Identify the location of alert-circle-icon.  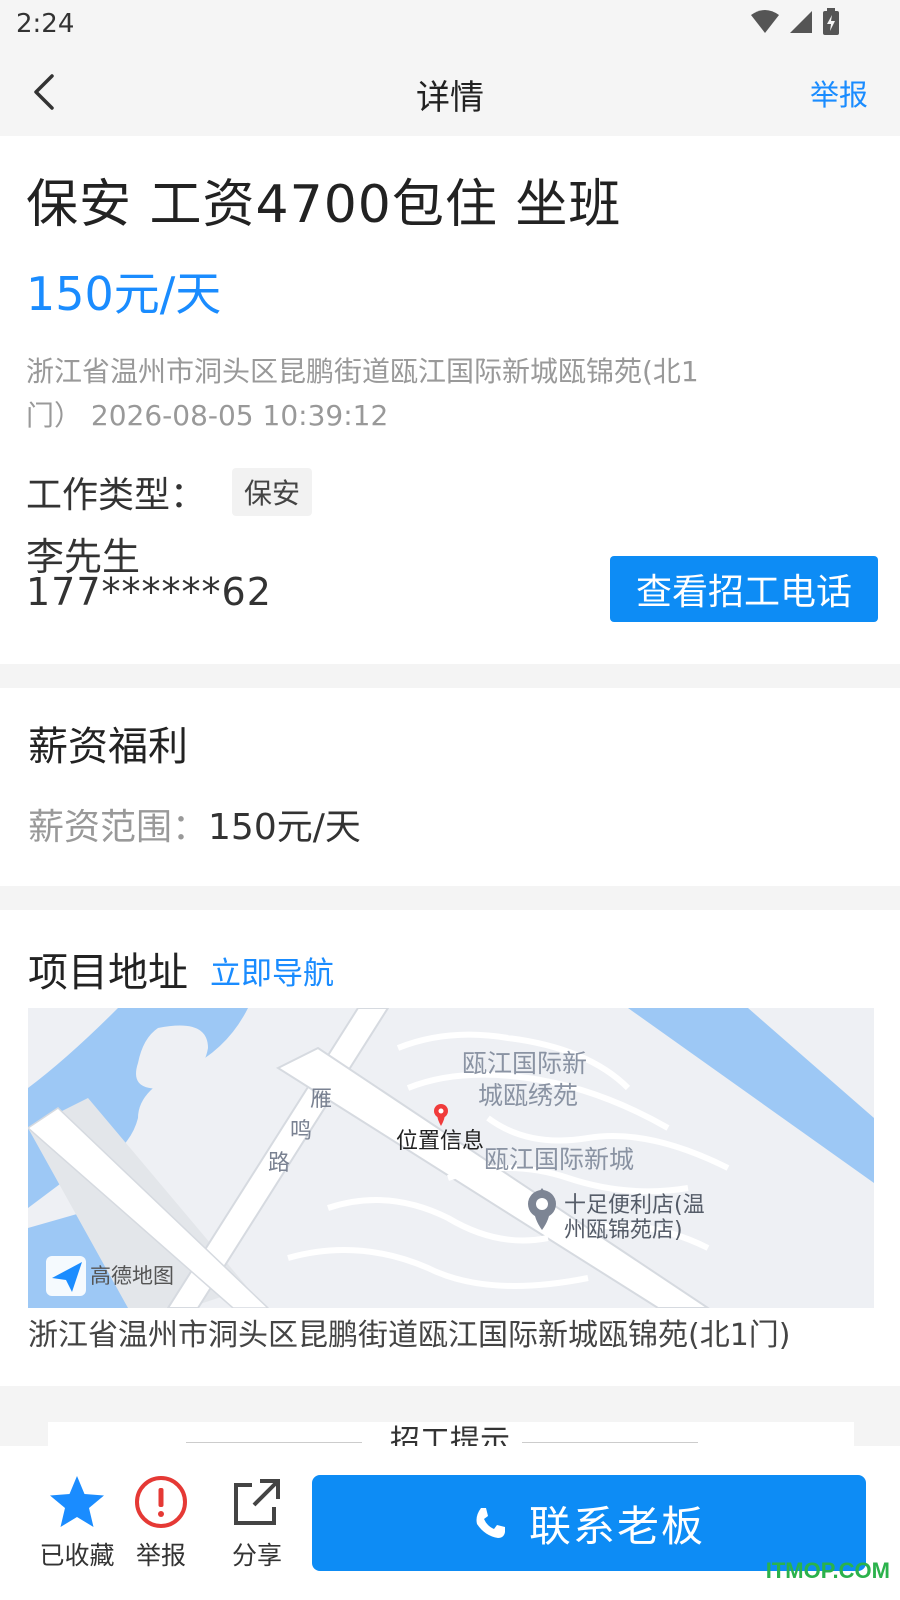
(161, 1502).